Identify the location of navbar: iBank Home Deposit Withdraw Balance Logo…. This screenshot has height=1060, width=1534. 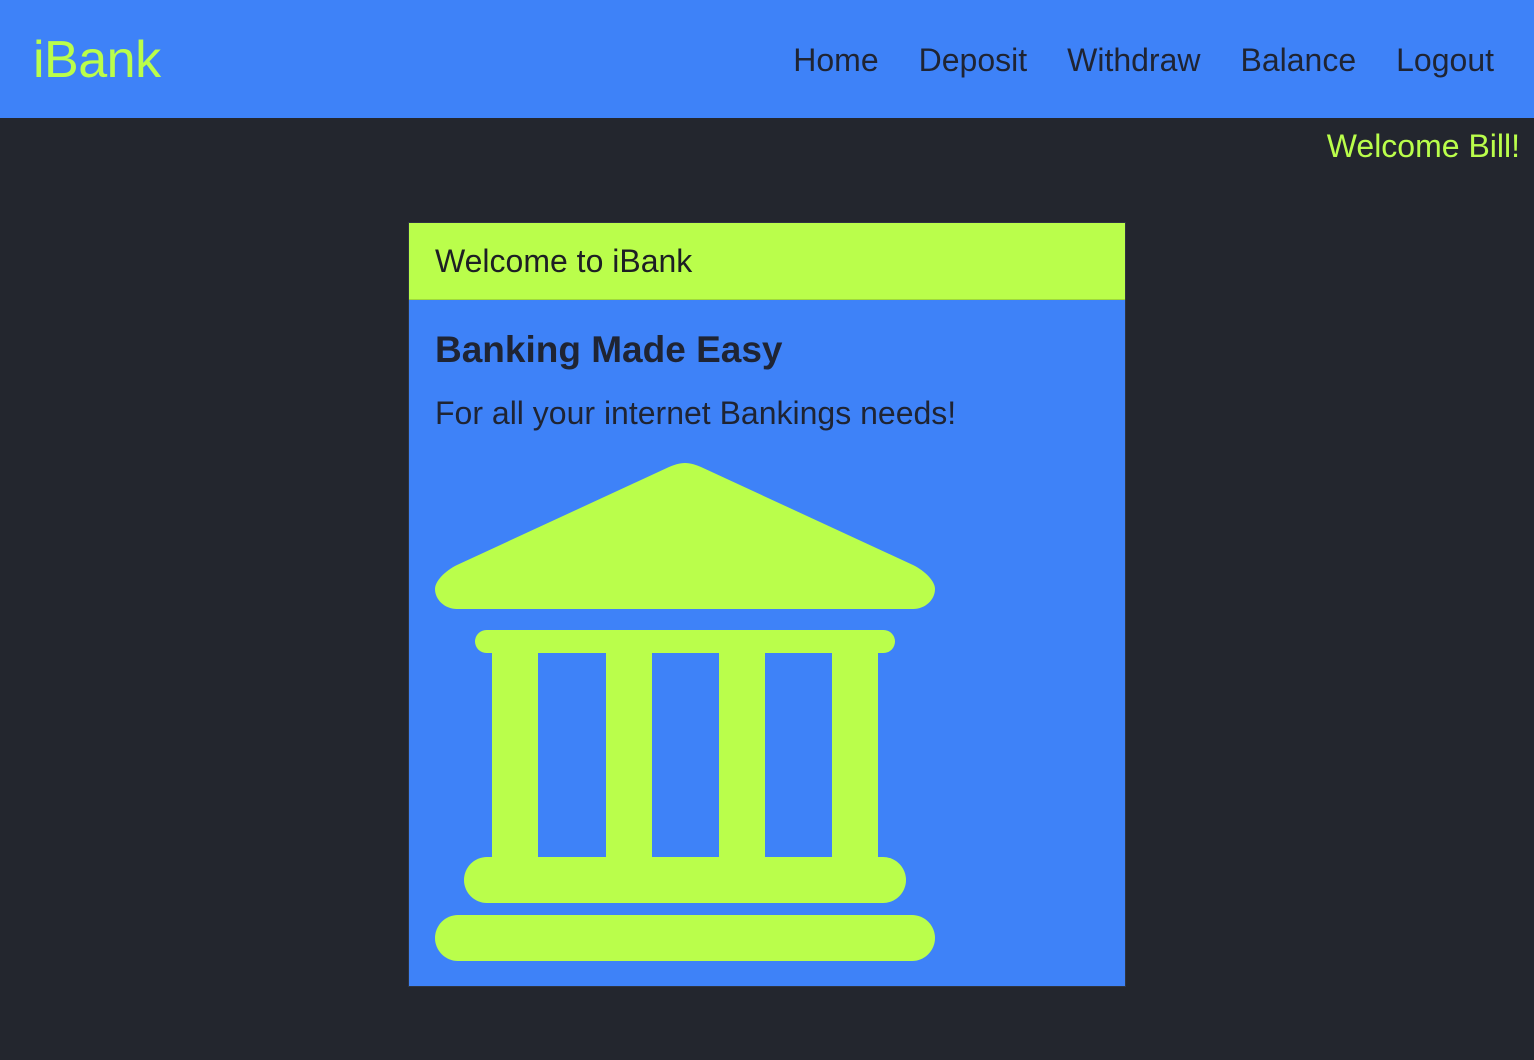
(767, 59).